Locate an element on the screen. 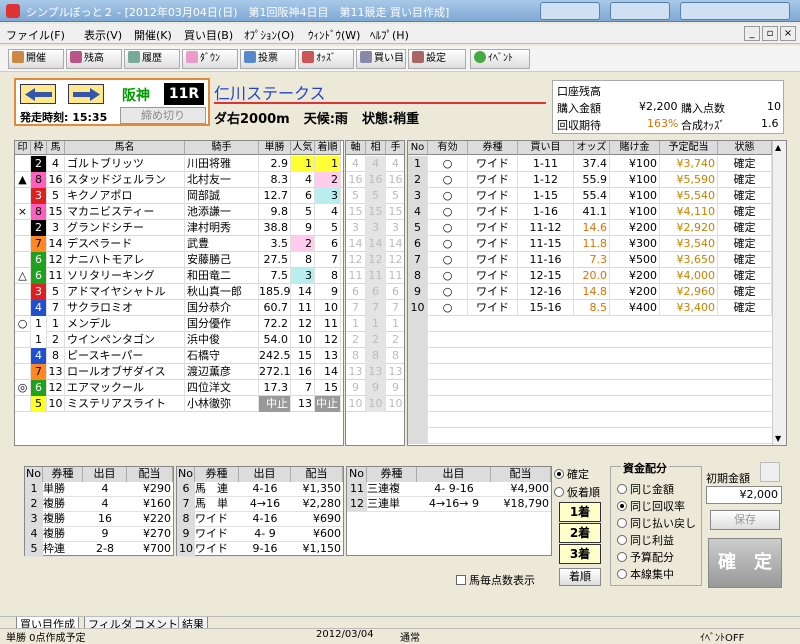  horse-row: △ 6 11 ソリタリーキング 和田竜二 7.5 3 8 is located at coordinates (179, 276).